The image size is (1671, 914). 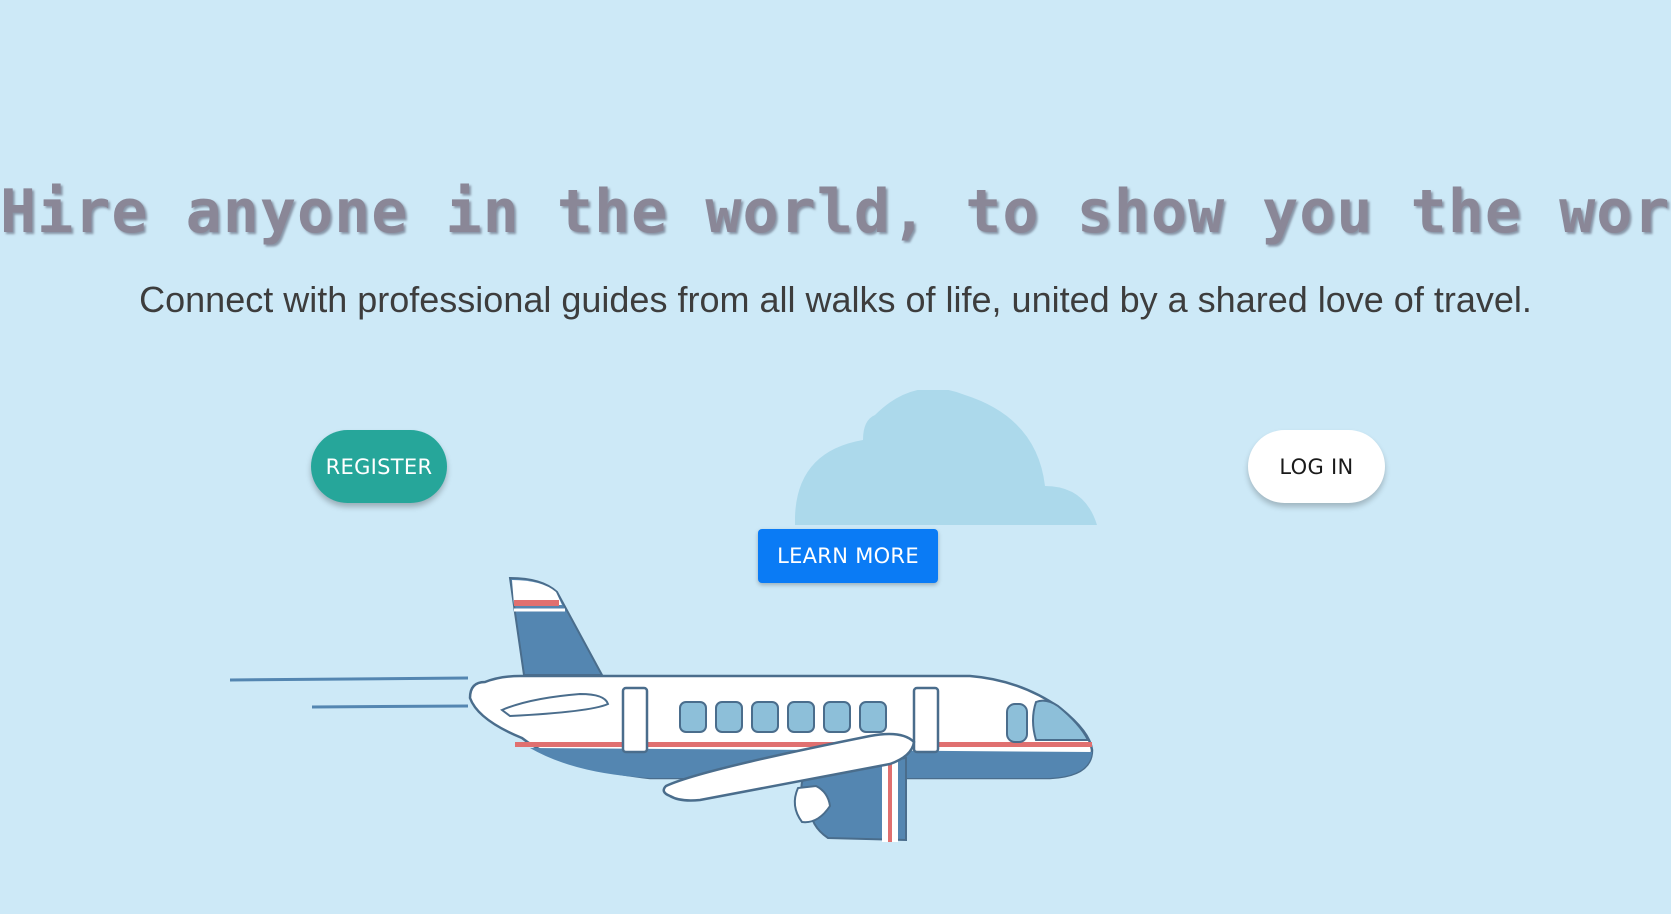 What do you see at coordinates (848, 556) in the screenshot?
I see `learn-more-button: LEARN MORE` at bounding box center [848, 556].